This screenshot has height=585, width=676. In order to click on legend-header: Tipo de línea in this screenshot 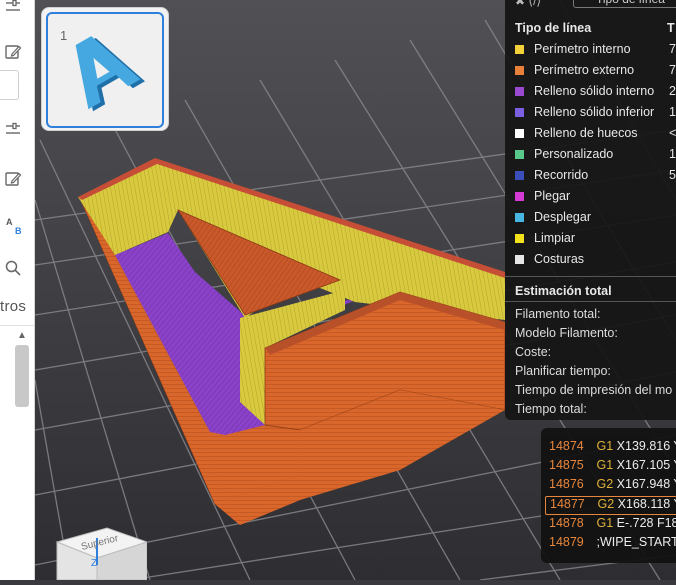, I will do `click(553, 28)`.